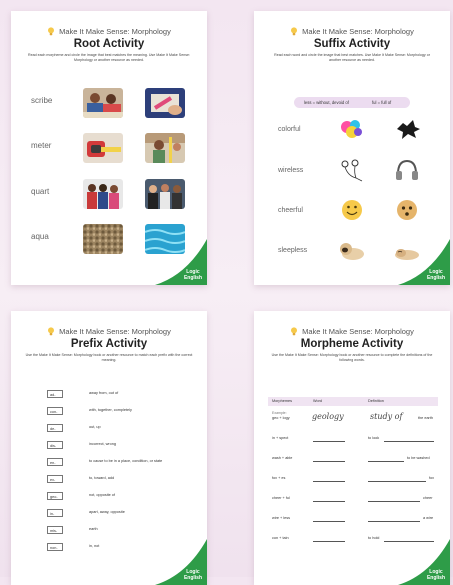 This screenshot has height=585, width=453. Describe the element at coordinates (351, 459) in the screenshot. I see `table-row: wash + able to be washed` at that location.